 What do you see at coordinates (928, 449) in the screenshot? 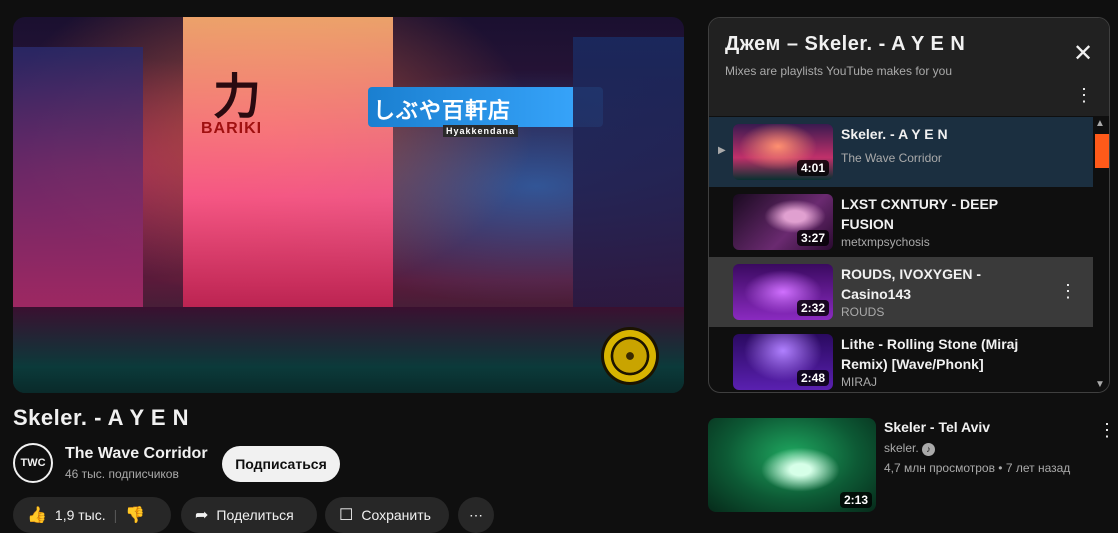
I see `verified-icon: ♪` at bounding box center [928, 449].